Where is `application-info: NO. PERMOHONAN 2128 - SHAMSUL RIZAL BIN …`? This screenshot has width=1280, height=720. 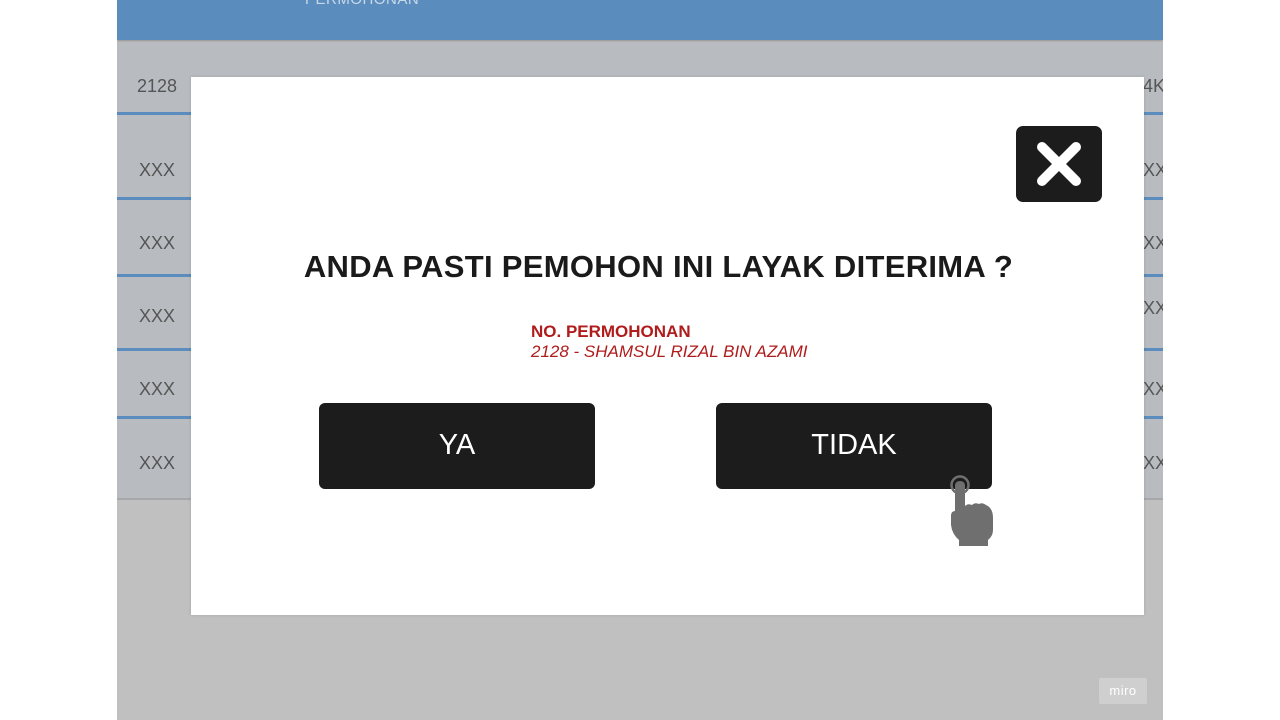
application-info: NO. PERMOHONAN 2128 - SHAMSUL RIZAL BIN … is located at coordinates (669, 342).